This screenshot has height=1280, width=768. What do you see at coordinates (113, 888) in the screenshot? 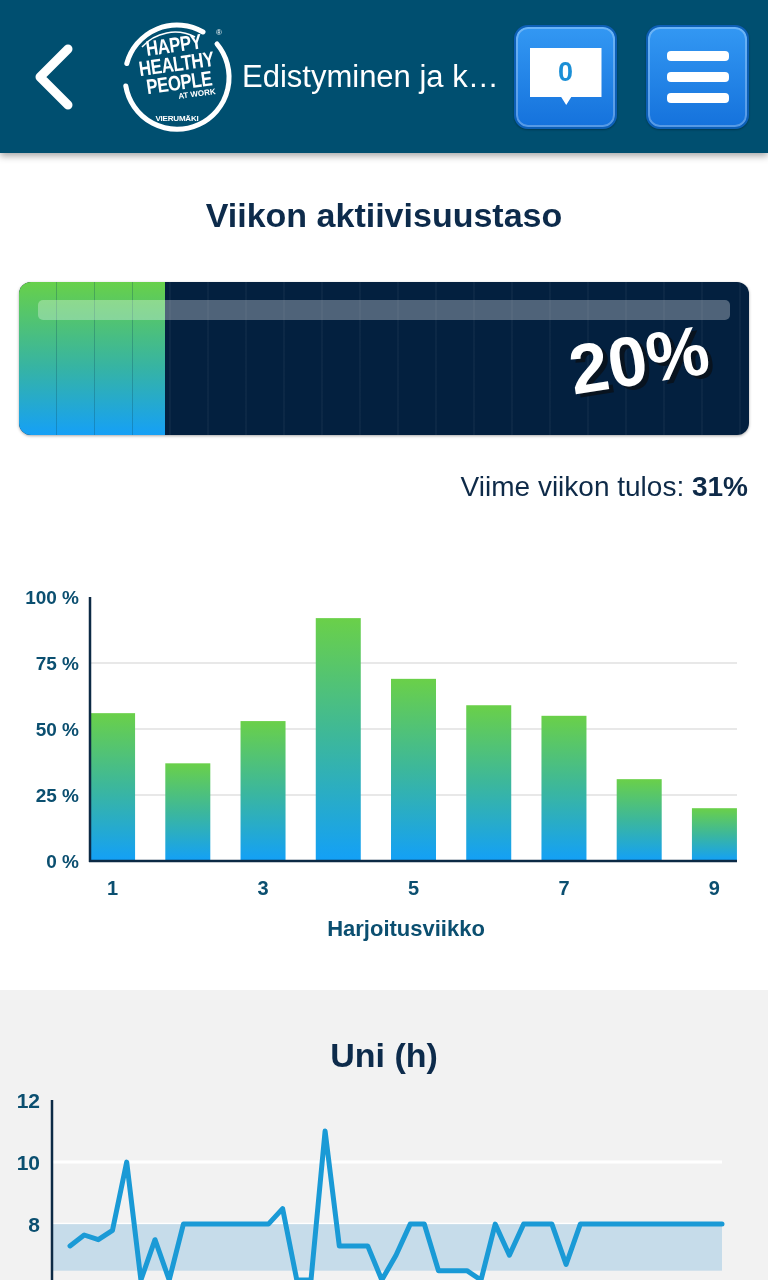
I see `axis-tick-label: 1` at bounding box center [113, 888].